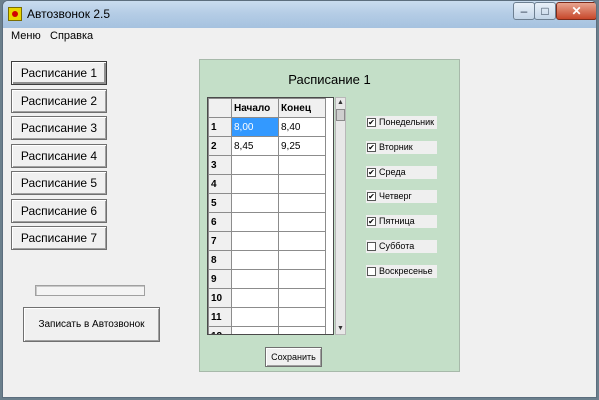  I want to click on grid-row-number: 6, so click(220, 222).